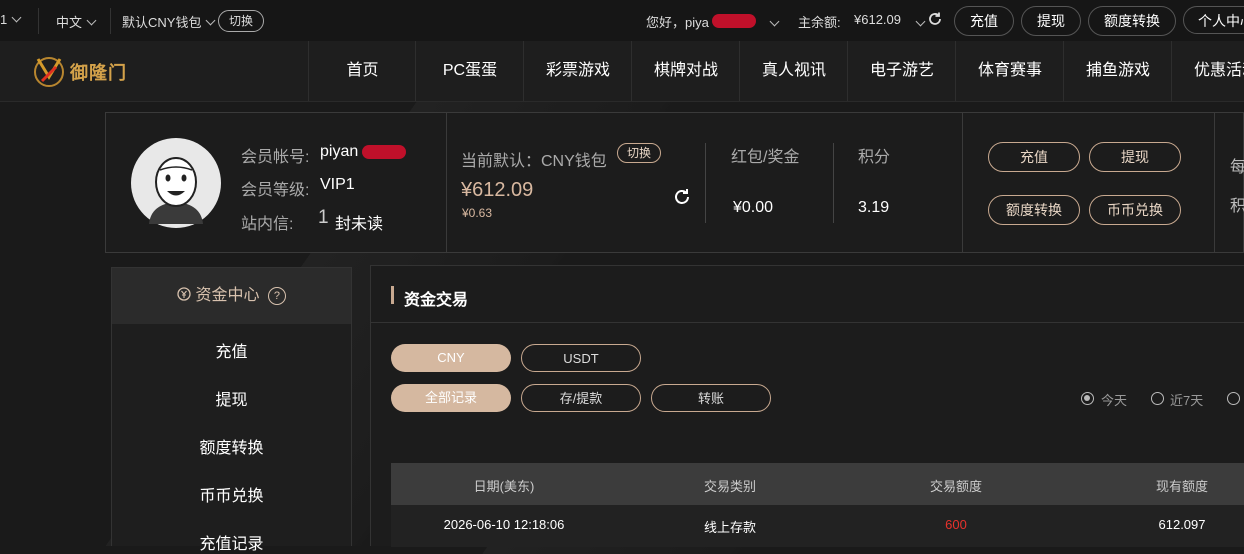  I want to click on site-logo: 御隆门, so click(80, 71).